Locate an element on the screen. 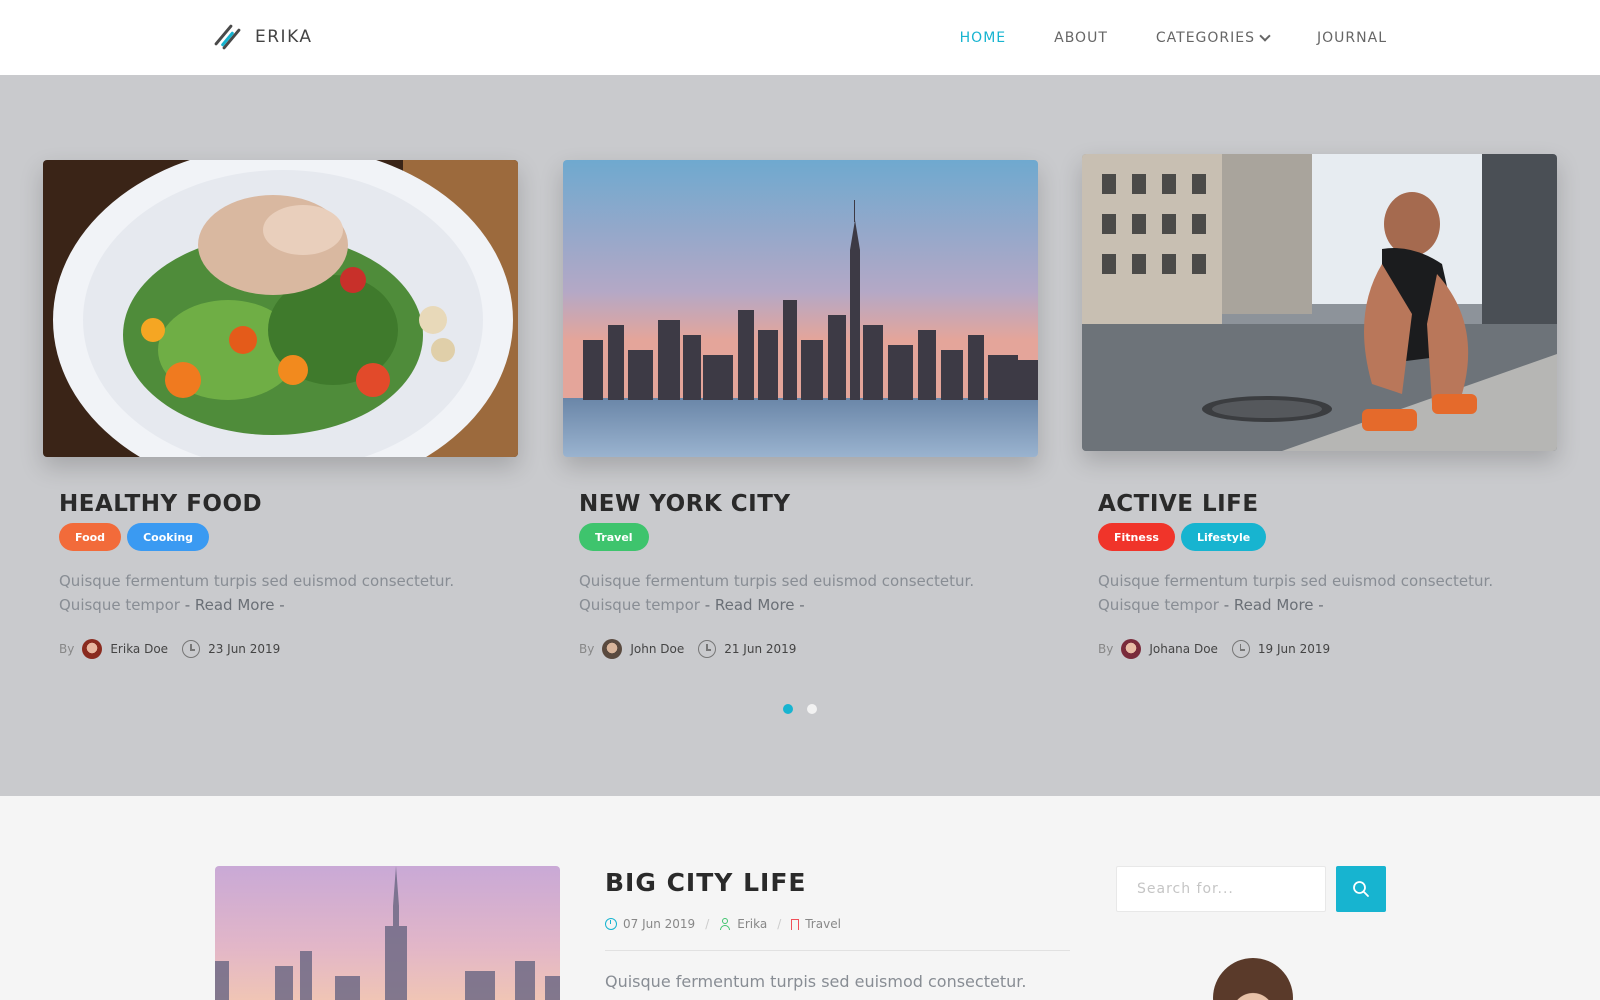 Image resolution: width=1600 pixels, height=1000 pixels. nav-item-home: HOME is located at coordinates (983, 38).